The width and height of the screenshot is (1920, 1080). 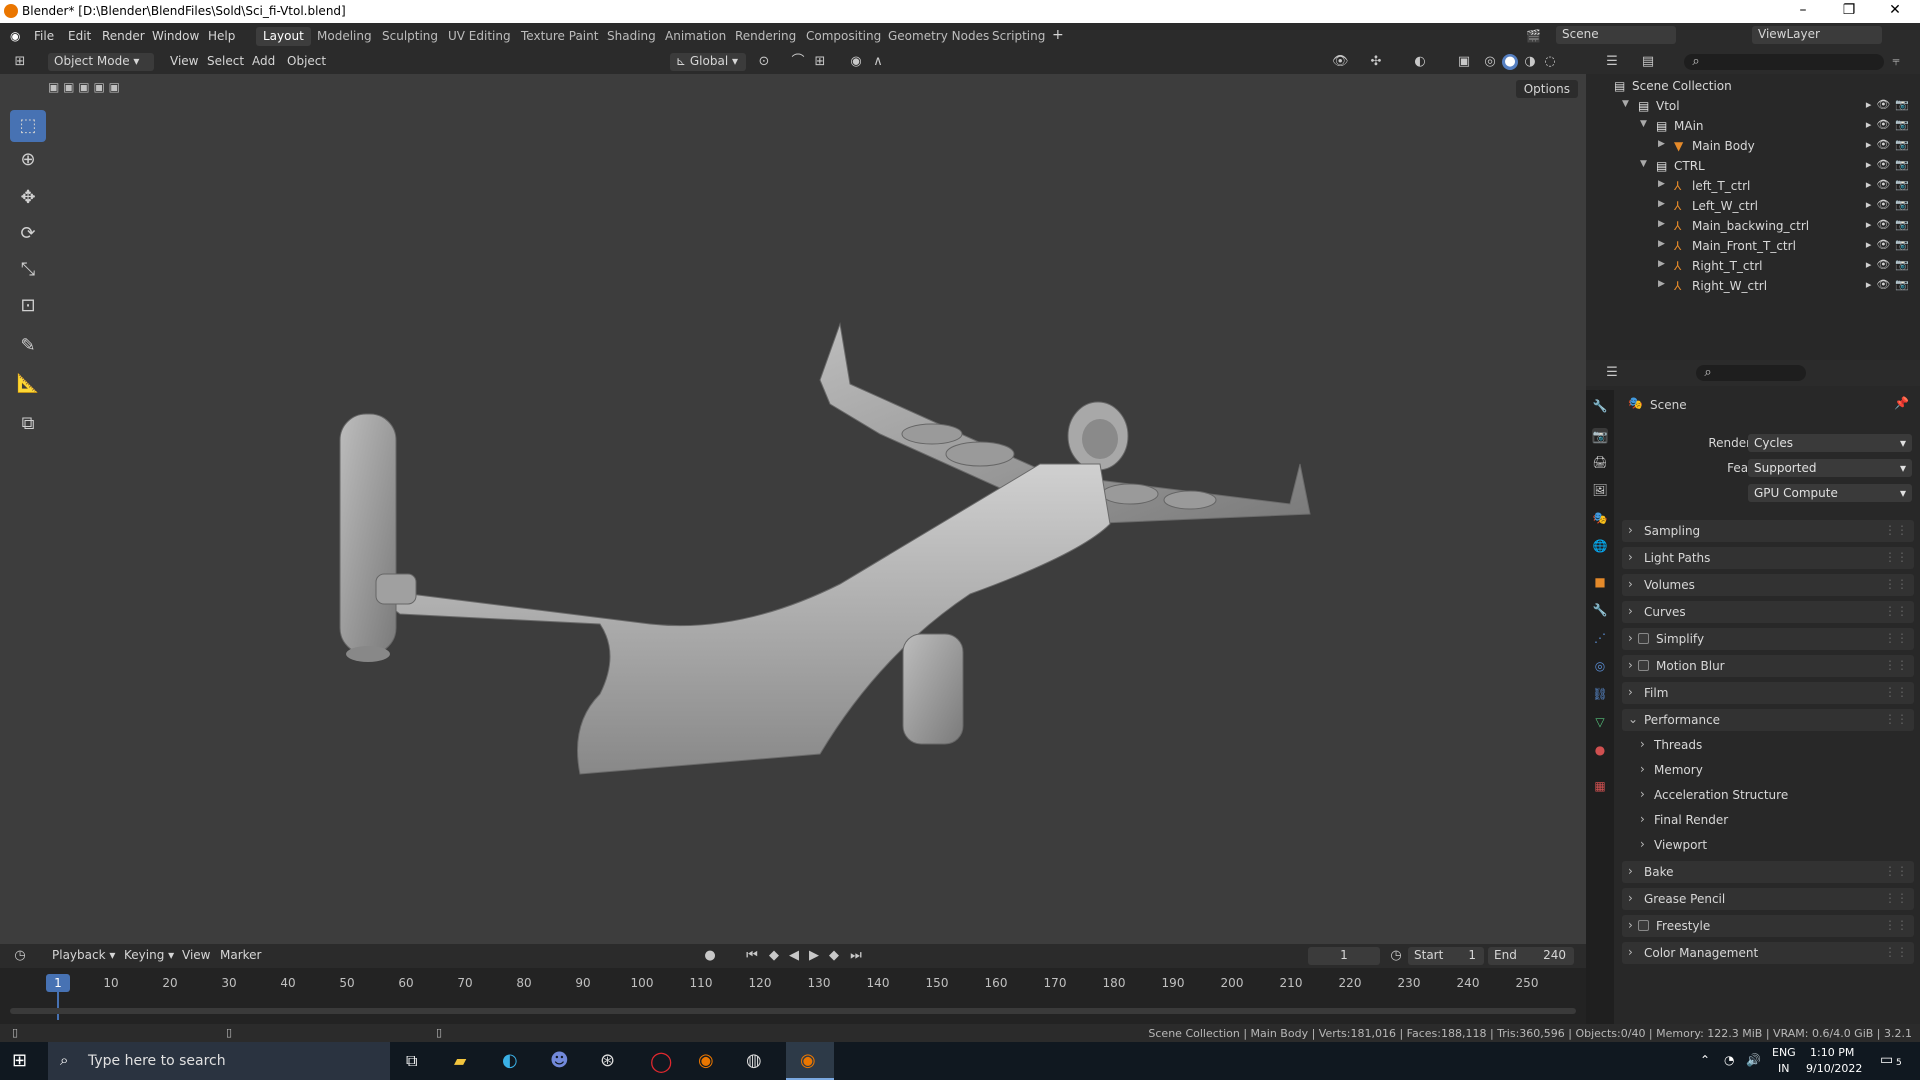 I want to click on material-shading-icon: ◑, so click(x=1530, y=62).